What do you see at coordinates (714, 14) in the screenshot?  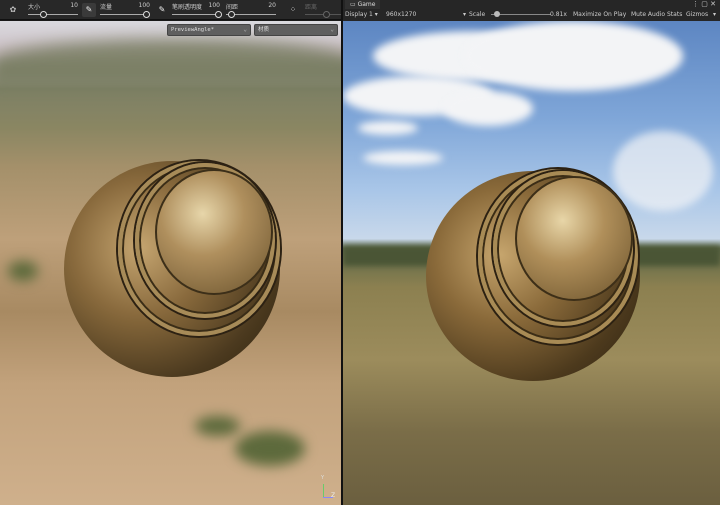 I see `gizmos-dropdown-icon: ▾` at bounding box center [714, 14].